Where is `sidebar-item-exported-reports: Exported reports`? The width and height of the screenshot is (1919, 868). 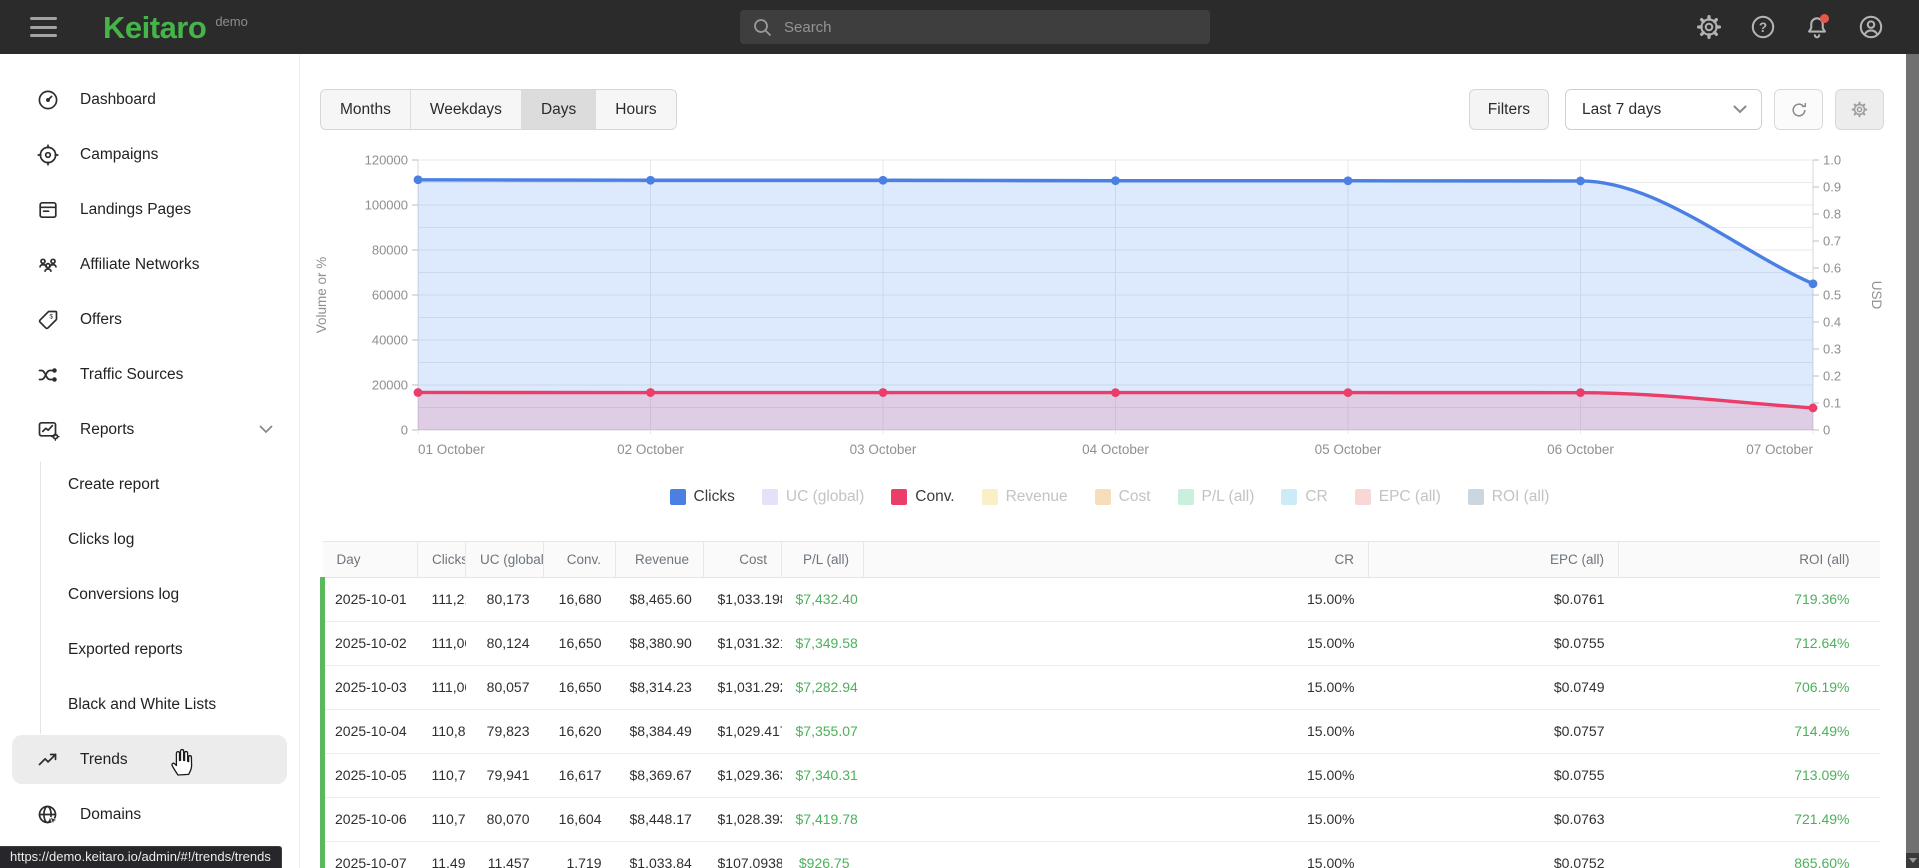 sidebar-item-exported-reports: Exported reports is located at coordinates (149, 649).